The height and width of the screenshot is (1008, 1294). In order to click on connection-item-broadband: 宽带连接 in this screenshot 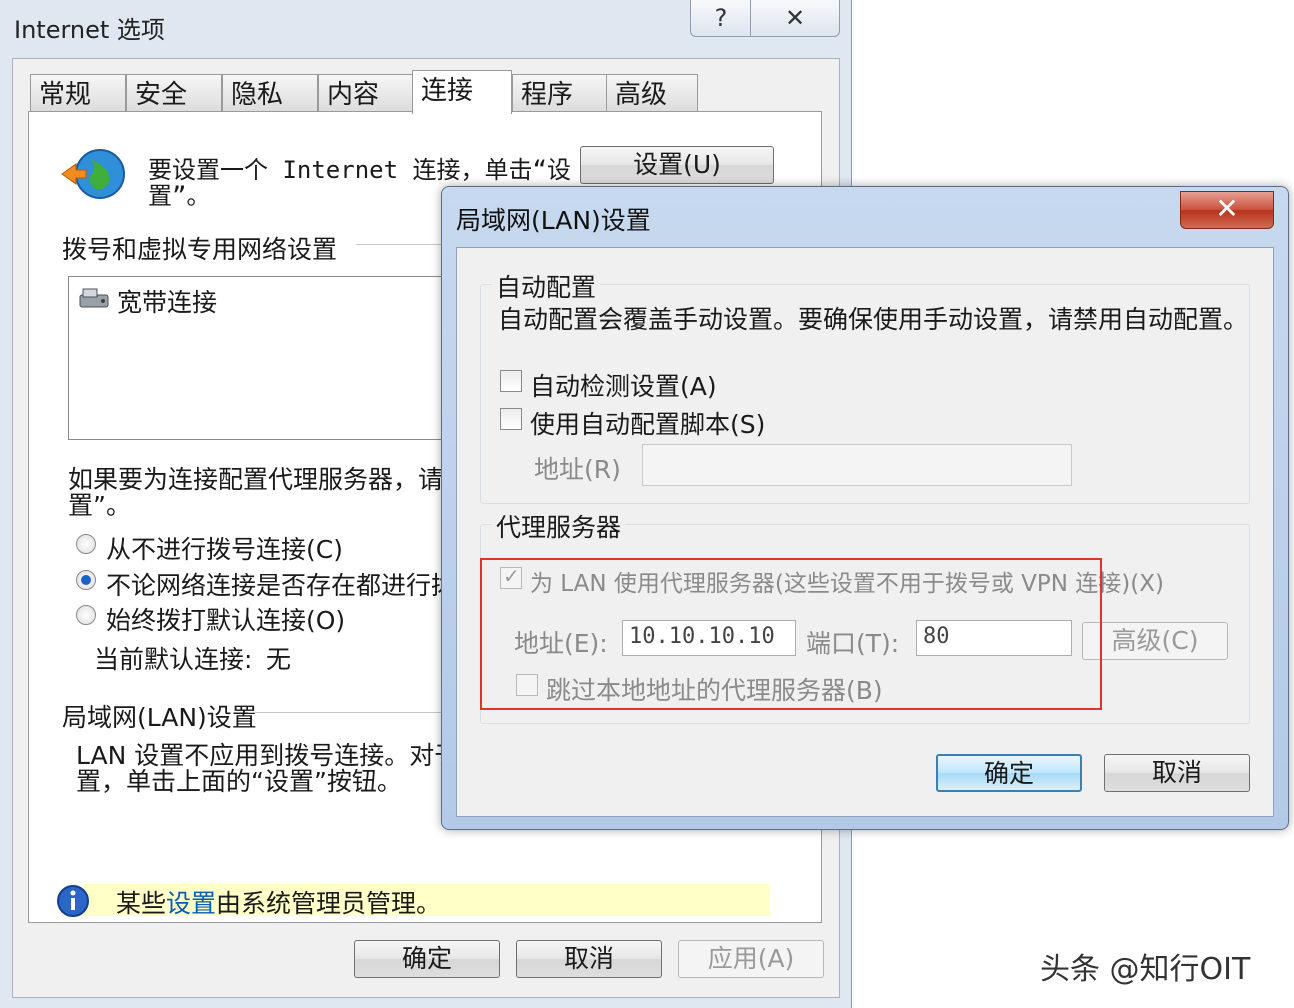, I will do `click(167, 301)`.